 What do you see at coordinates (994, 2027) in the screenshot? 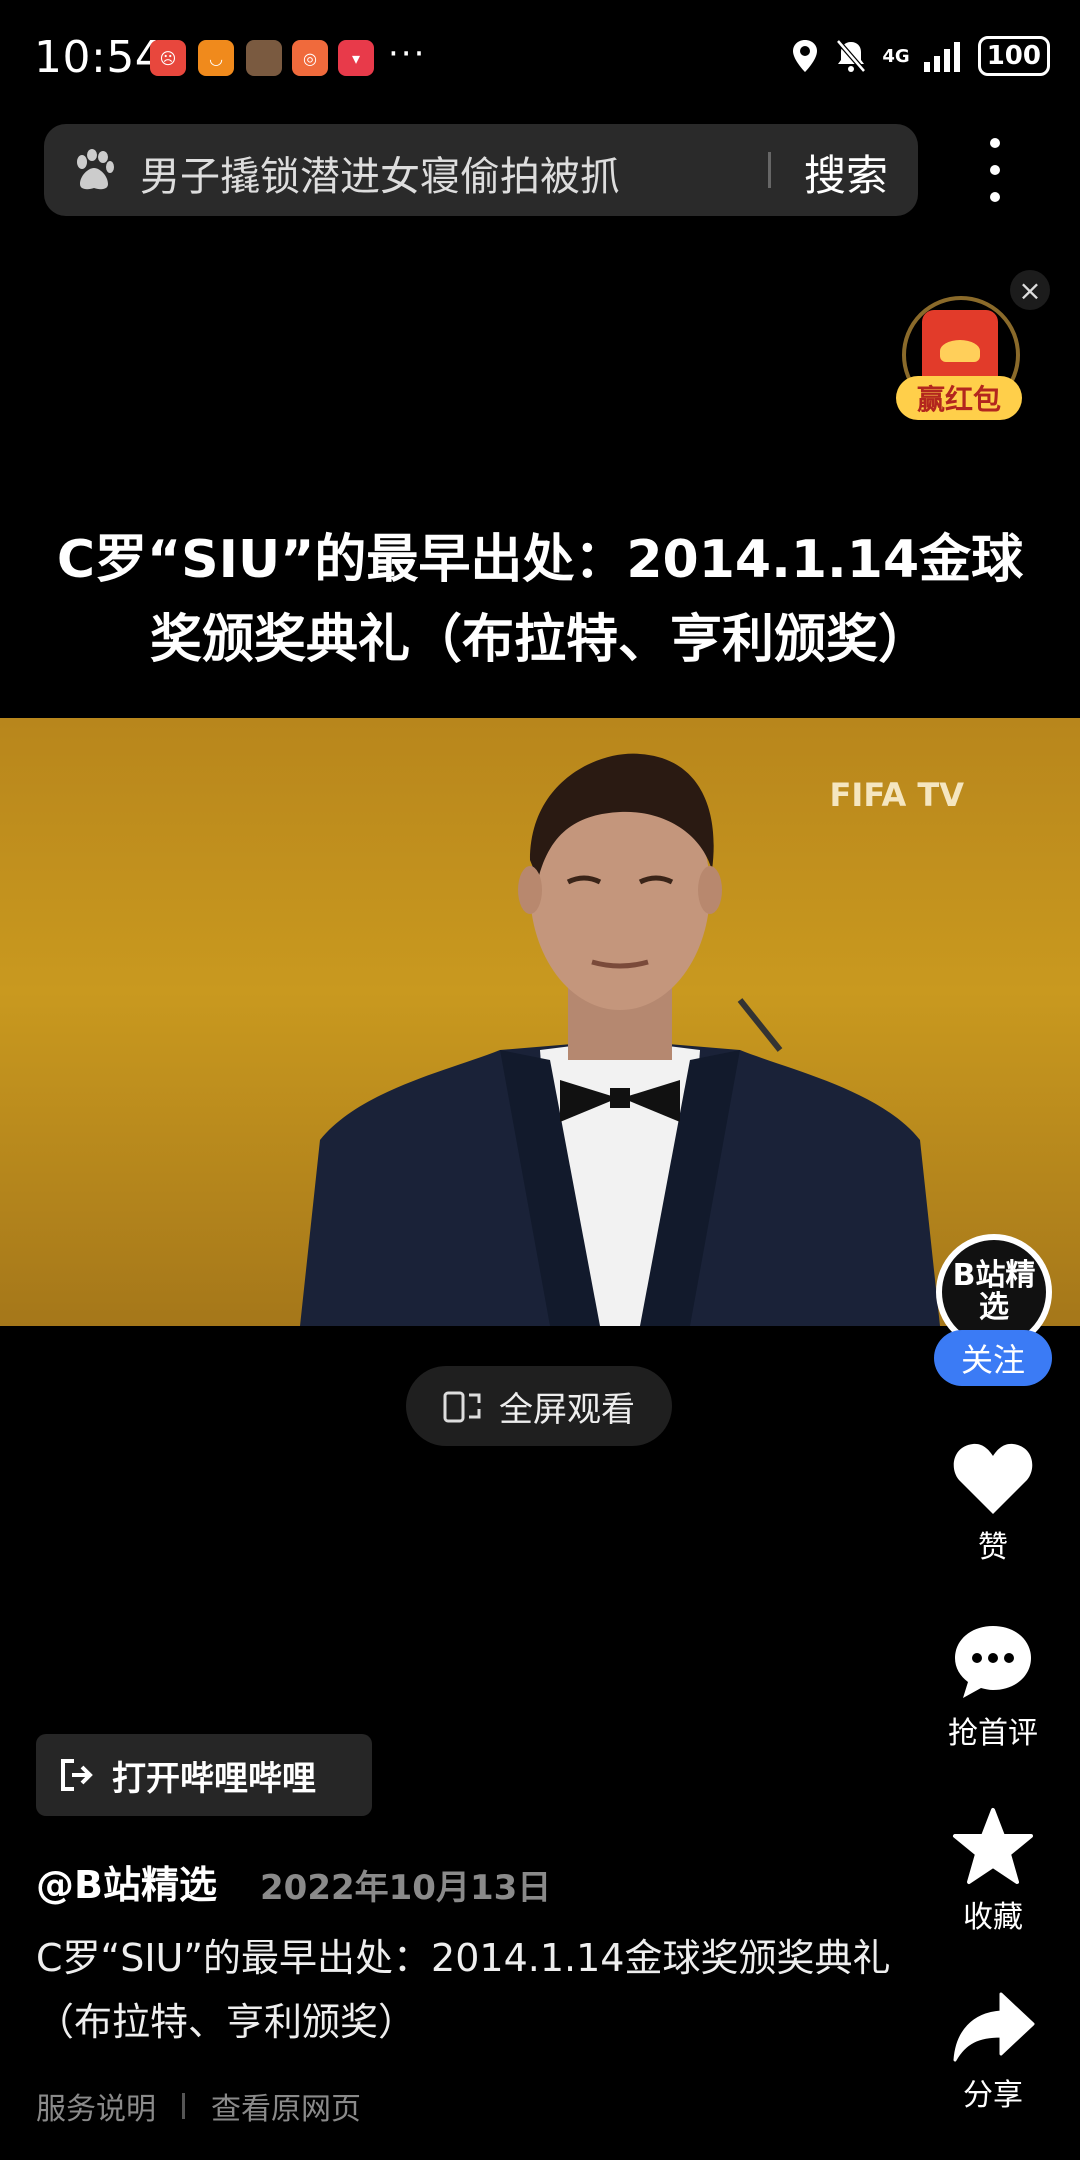
I see `share-arrow-icon` at bounding box center [994, 2027].